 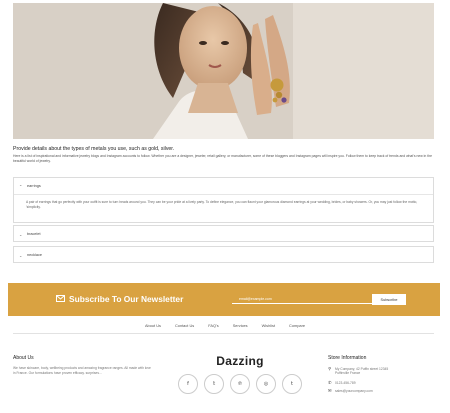 I want to click on footer-link-contact-us: Contact Us, so click(x=184, y=326).